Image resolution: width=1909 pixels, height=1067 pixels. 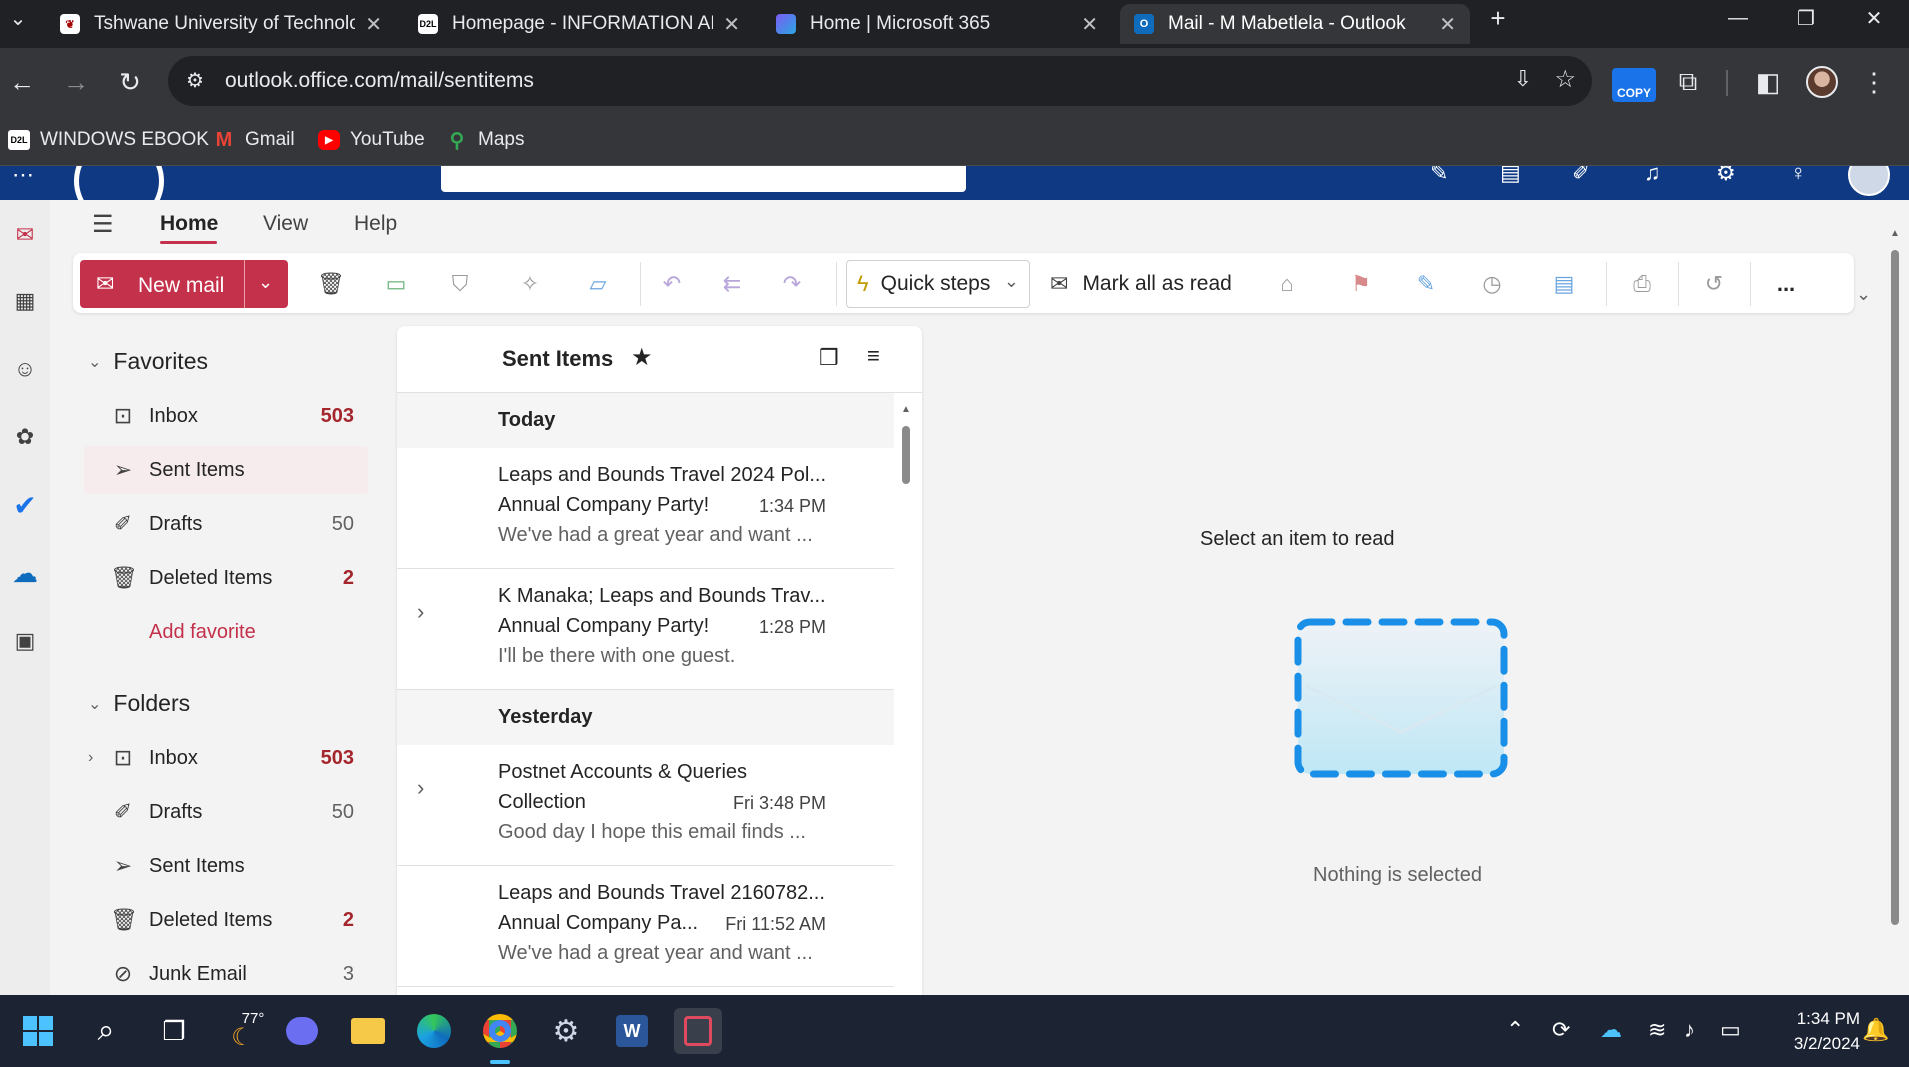 What do you see at coordinates (184, 284) in the screenshot?
I see `new-mail-button: ✉ New mail ⌄` at bounding box center [184, 284].